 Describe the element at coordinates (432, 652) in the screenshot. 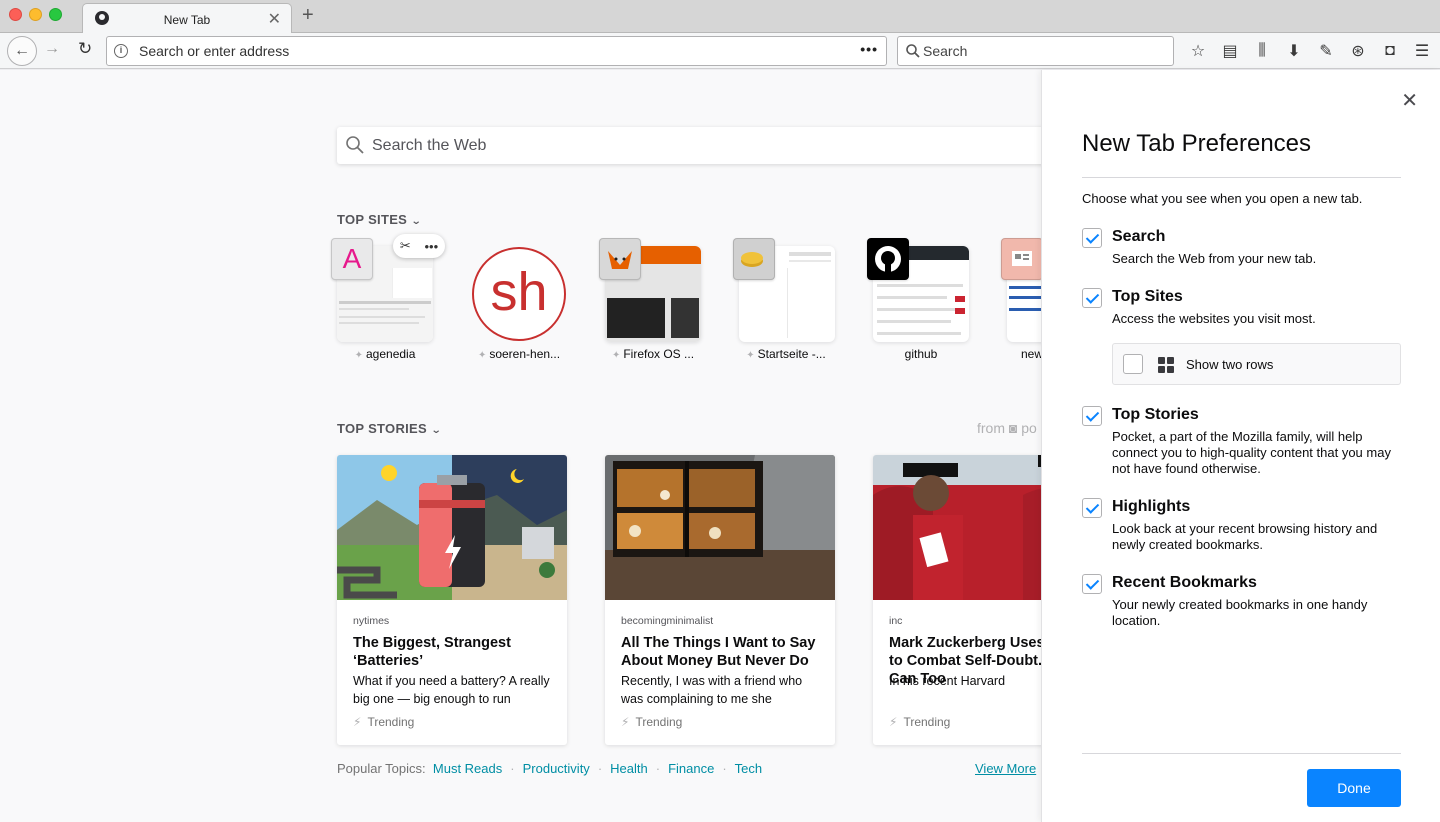

I see `story-title: The Biggest, Strangest ‘Batteries’` at that location.